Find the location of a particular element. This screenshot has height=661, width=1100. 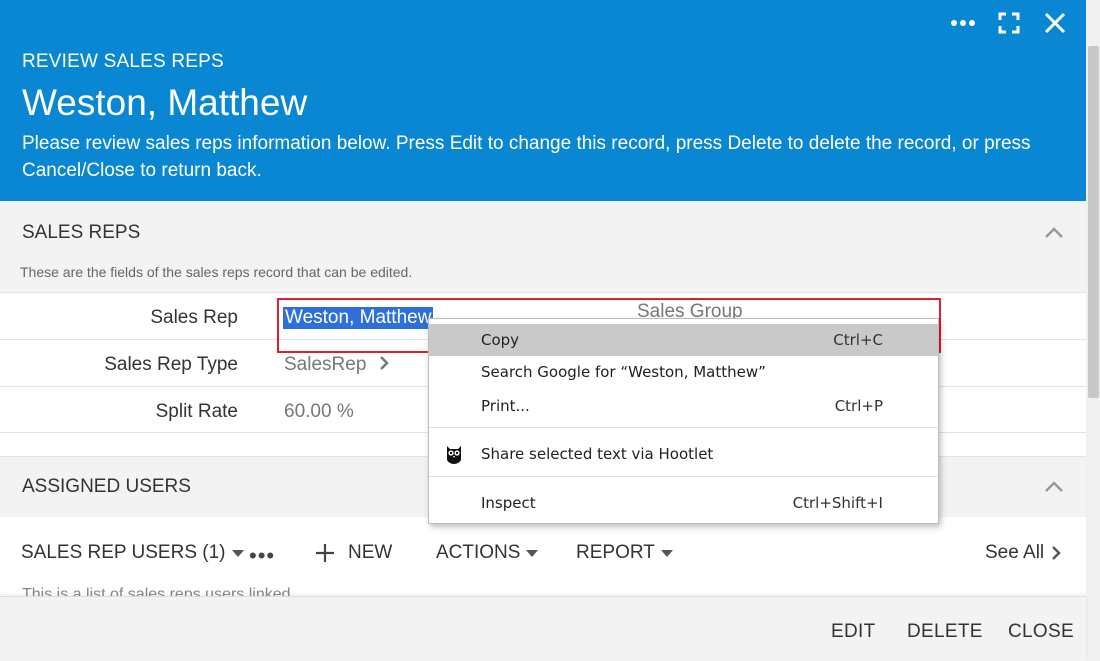

context-menu-label: Search Google for “Weston, Matthew” is located at coordinates (623, 372).